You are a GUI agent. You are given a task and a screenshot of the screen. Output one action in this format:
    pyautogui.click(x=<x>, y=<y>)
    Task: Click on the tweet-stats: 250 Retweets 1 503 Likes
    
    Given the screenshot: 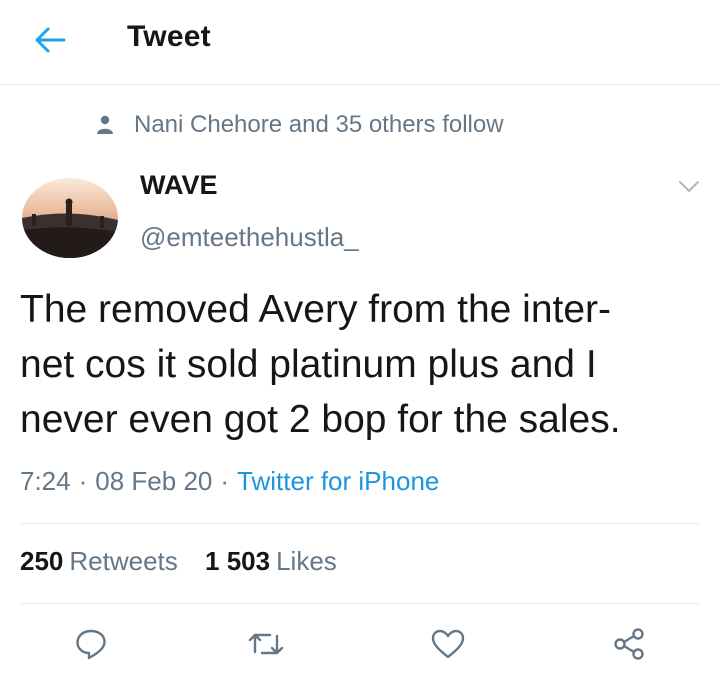 What is the action you would take?
    pyautogui.click(x=178, y=561)
    